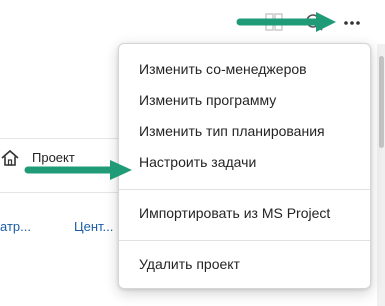  What do you see at coordinates (352, 23) in the screenshot?
I see `more-horizontal-icon` at bounding box center [352, 23].